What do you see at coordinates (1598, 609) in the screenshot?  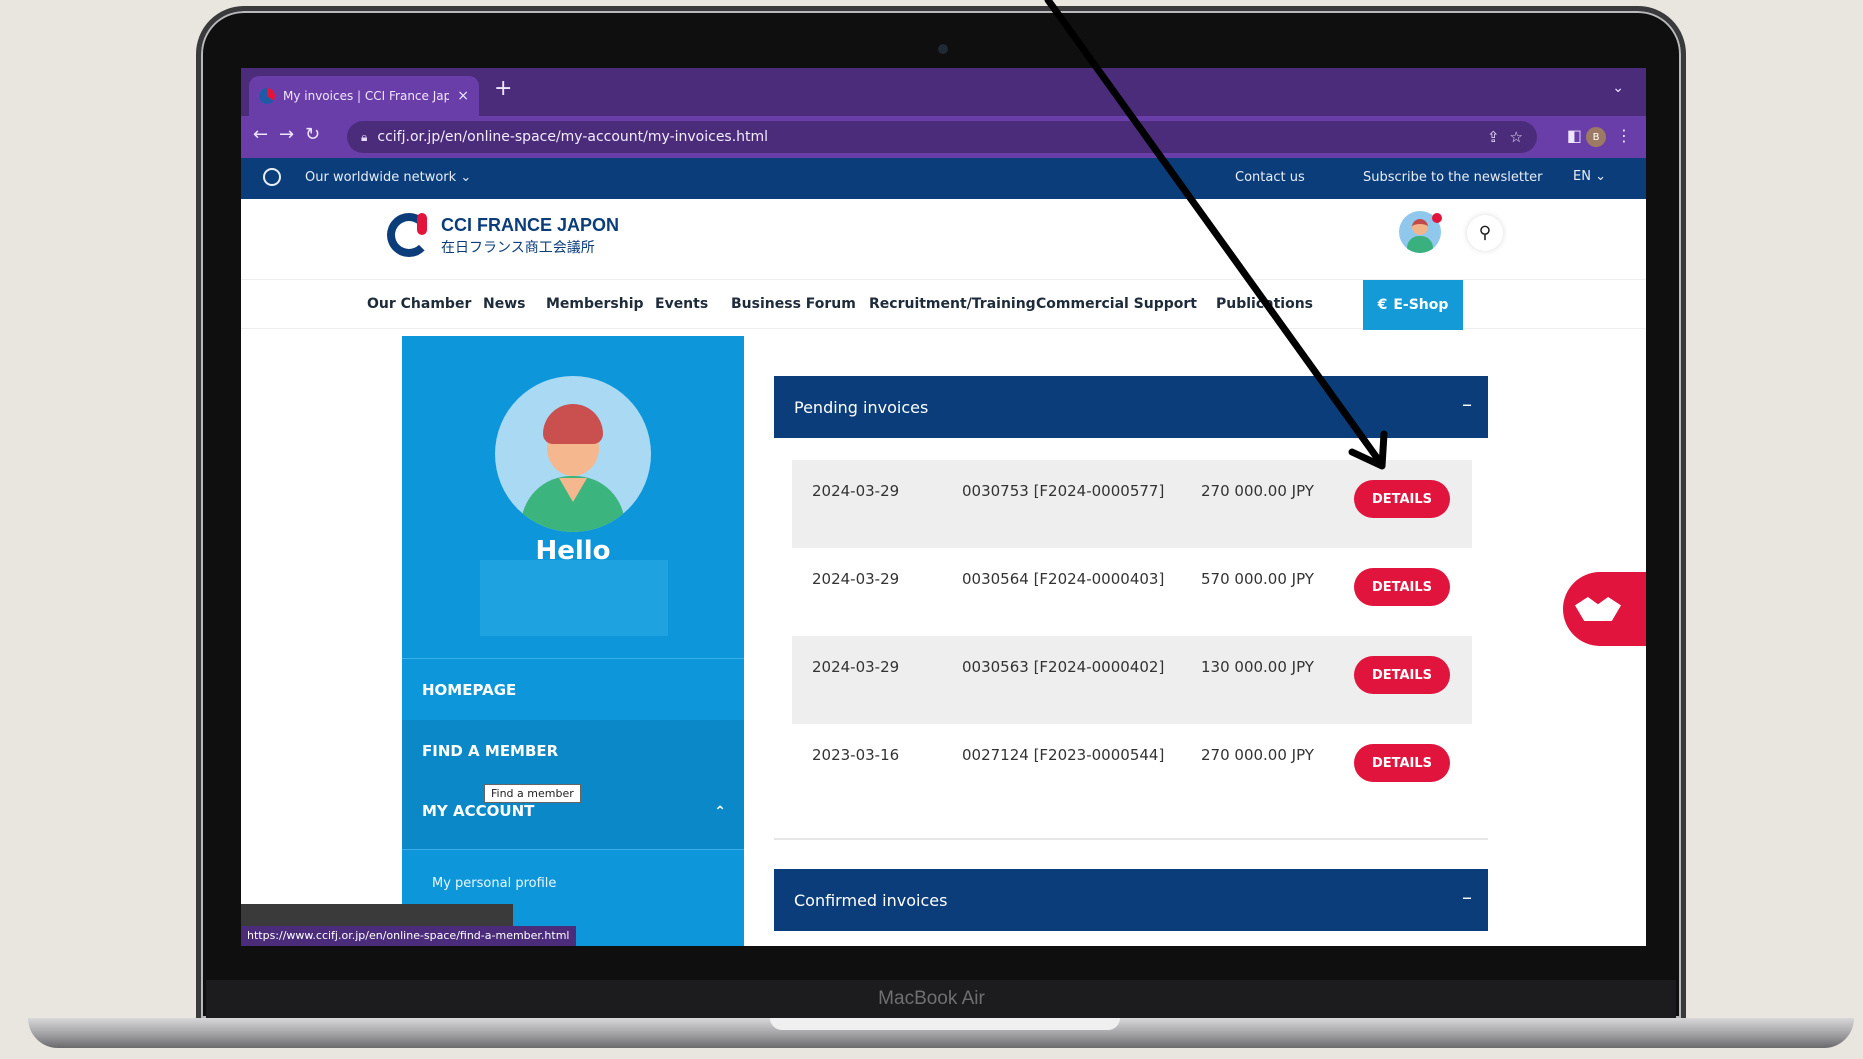 I see `boat-icon` at bounding box center [1598, 609].